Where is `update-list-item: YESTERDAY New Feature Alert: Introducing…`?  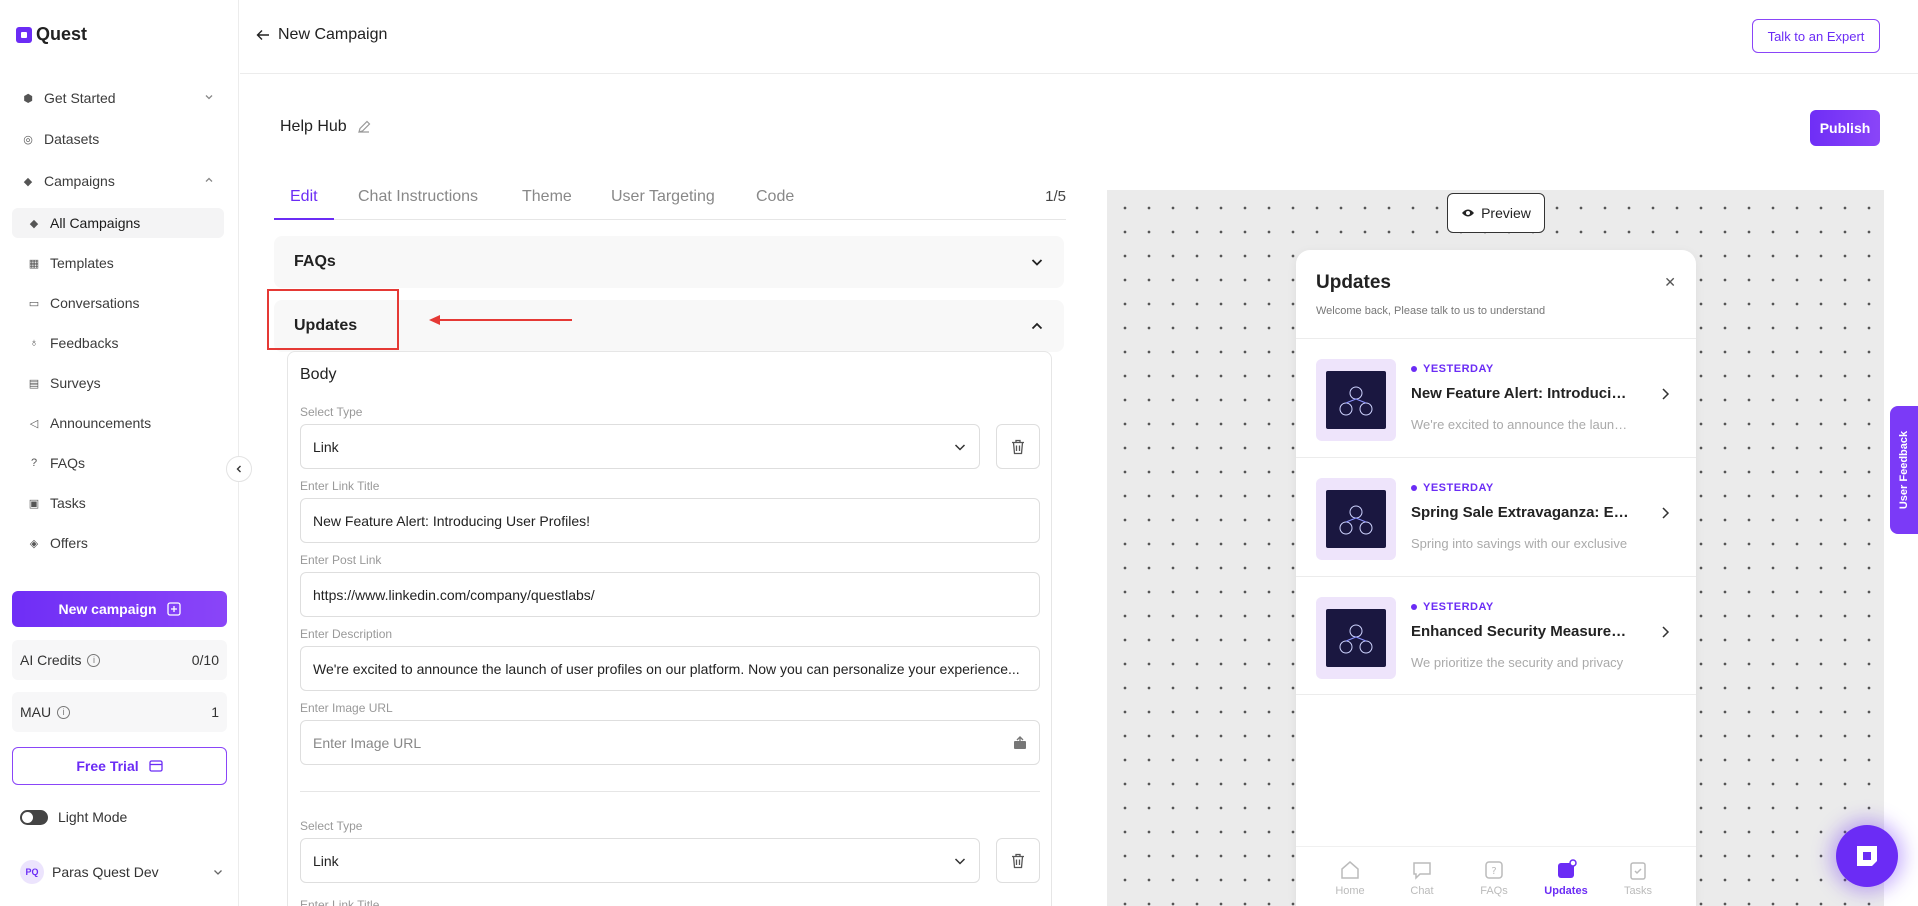
update-list-item: YESTERDAY New Feature Alert: Introducing… is located at coordinates (1496, 398).